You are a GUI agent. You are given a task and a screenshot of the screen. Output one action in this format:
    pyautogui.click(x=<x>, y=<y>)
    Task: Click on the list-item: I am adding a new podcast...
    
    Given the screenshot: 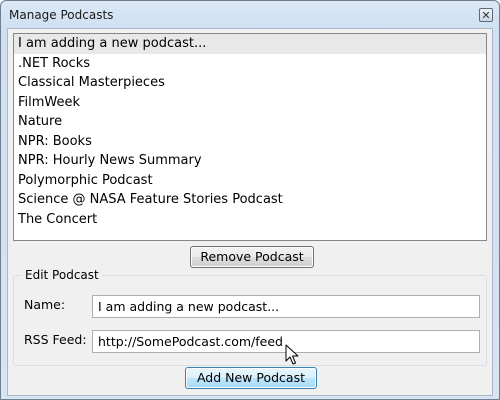 What is the action you would take?
    pyautogui.click(x=250, y=44)
    